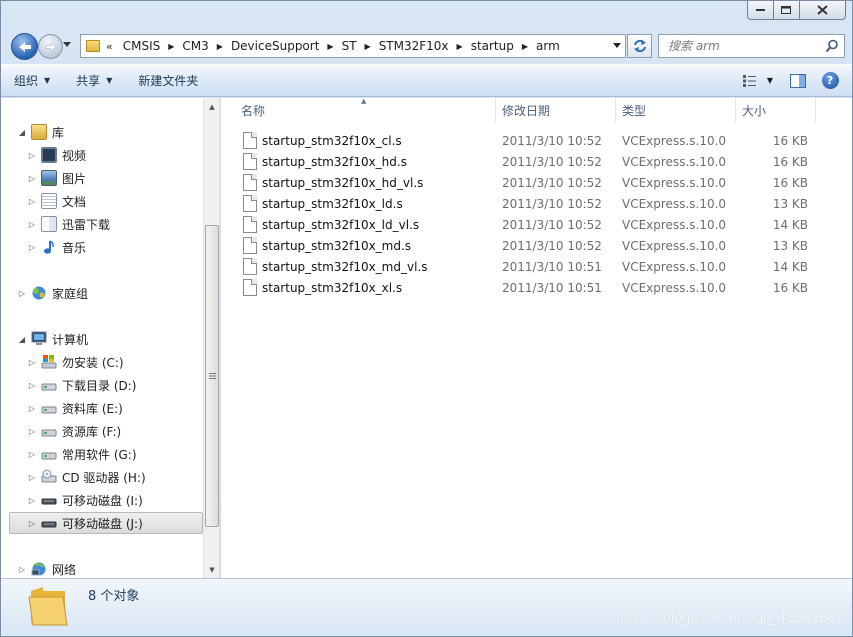 This screenshot has width=853, height=637. What do you see at coordinates (830, 81) in the screenshot?
I see `help-button: ?` at bounding box center [830, 81].